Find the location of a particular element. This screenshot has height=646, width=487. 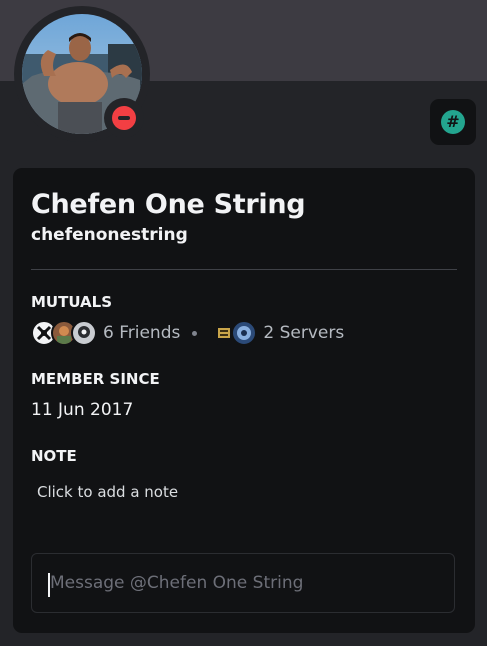

message-input is located at coordinates (247, 583).